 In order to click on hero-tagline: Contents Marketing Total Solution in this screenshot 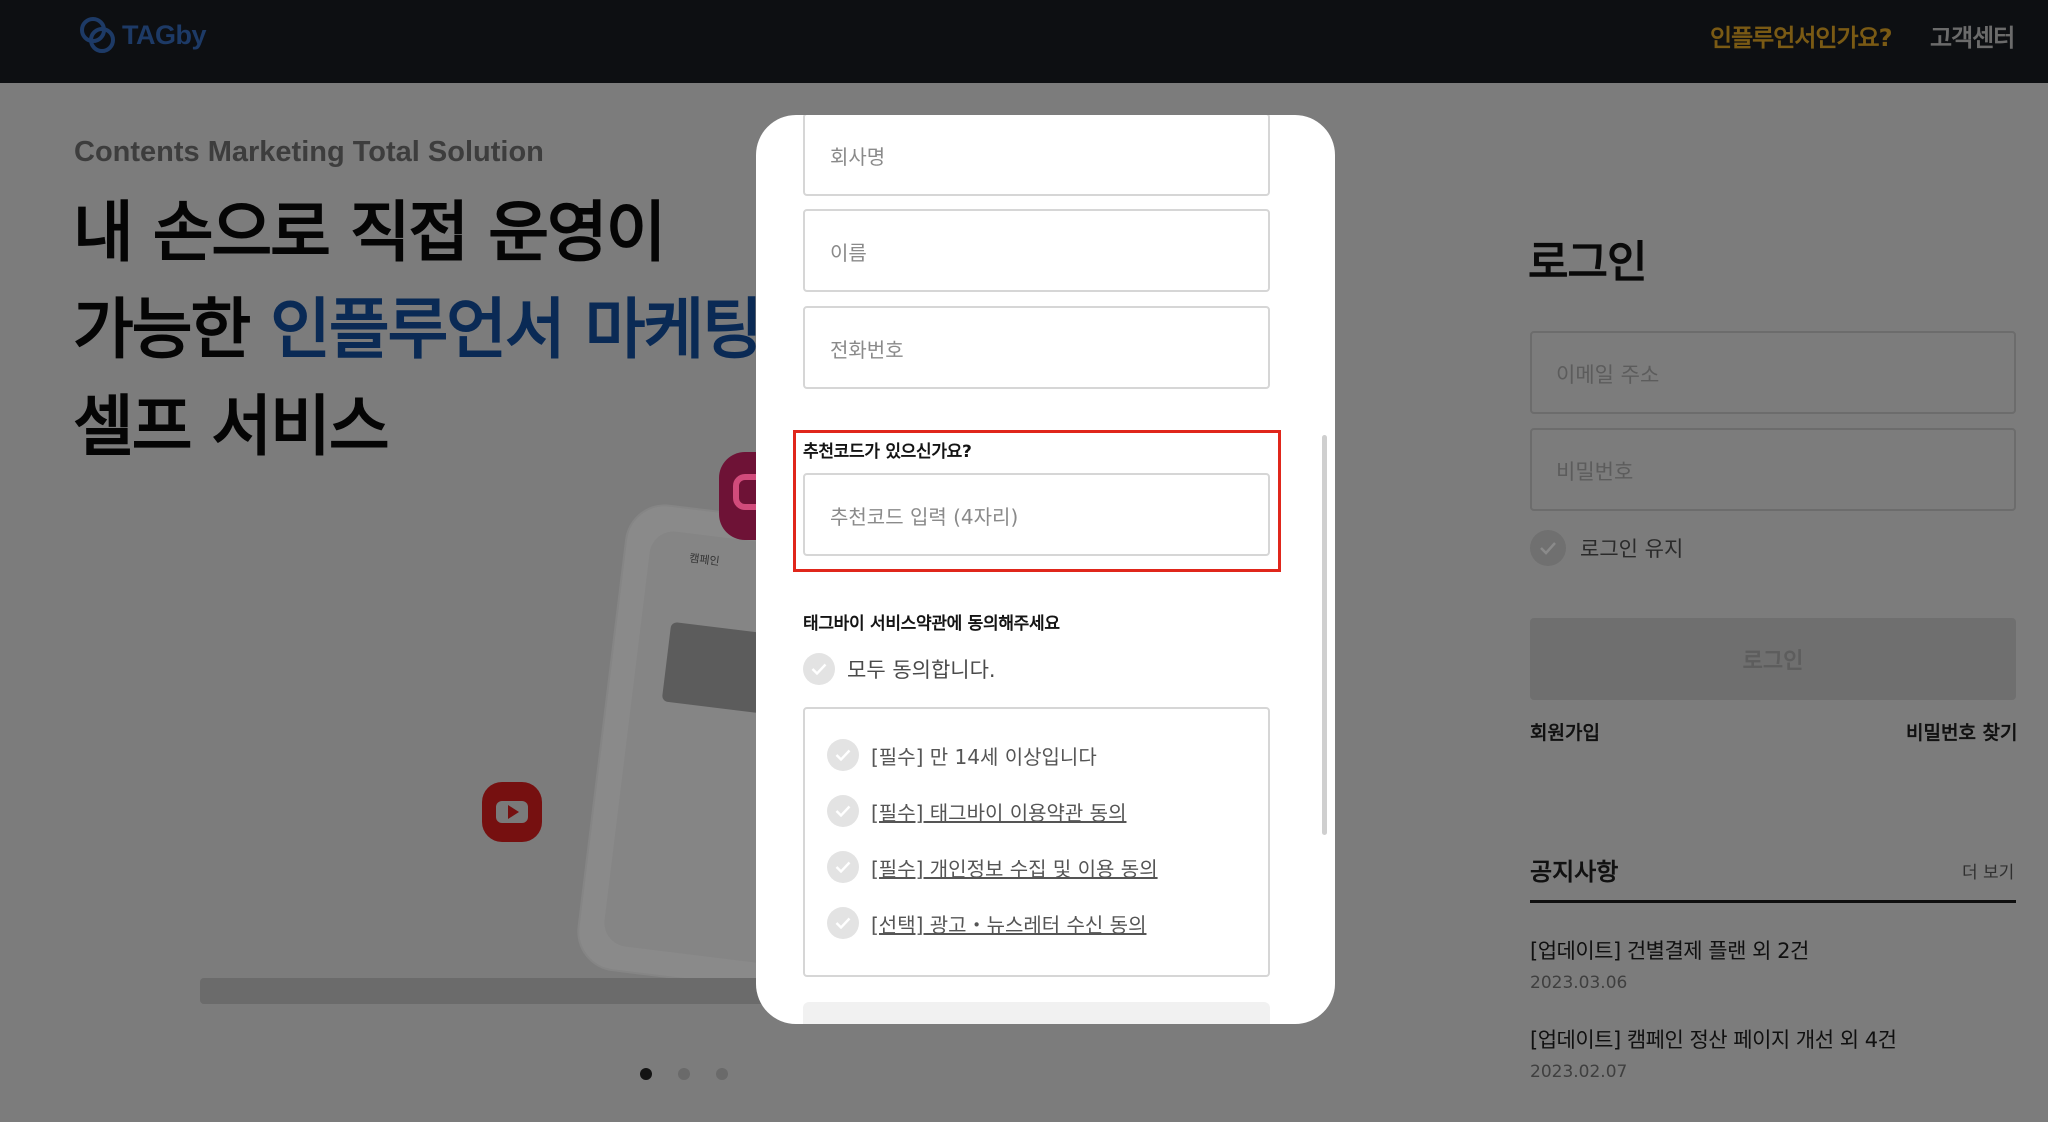, I will do `click(309, 152)`.